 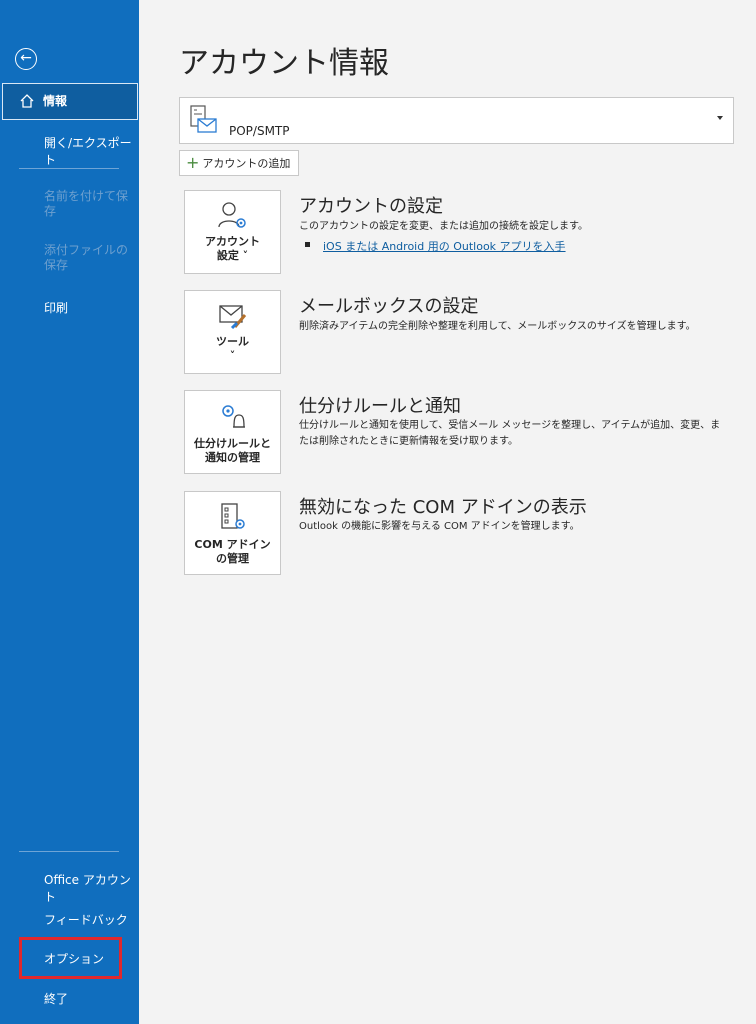 What do you see at coordinates (232, 232) in the screenshot?
I see `account-settings-button: アカウント 設定 ˅` at bounding box center [232, 232].